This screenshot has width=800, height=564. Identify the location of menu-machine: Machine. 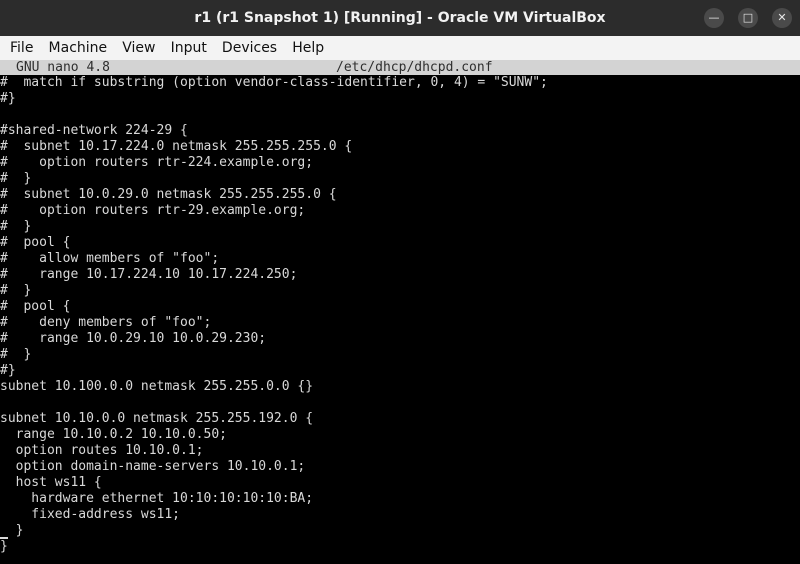
(78, 48).